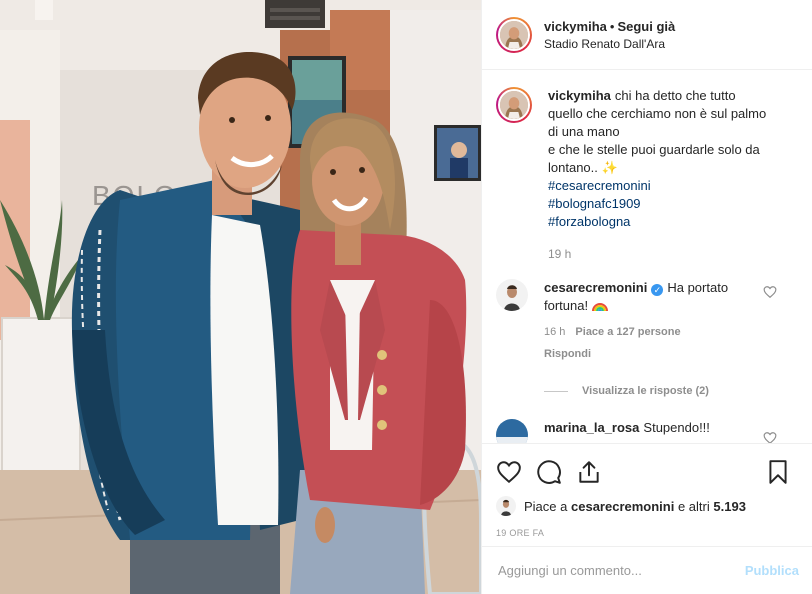 Image resolution: width=812 pixels, height=594 pixels. What do you see at coordinates (591, 427) in the screenshot?
I see `comment-username: marina_la_rosa` at bounding box center [591, 427].